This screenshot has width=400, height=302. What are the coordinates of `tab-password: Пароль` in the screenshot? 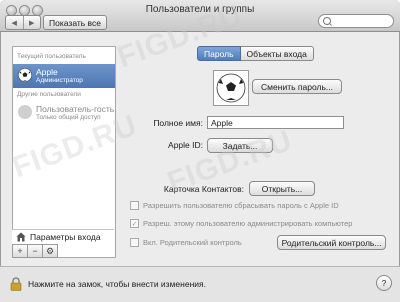 It's located at (219, 53).